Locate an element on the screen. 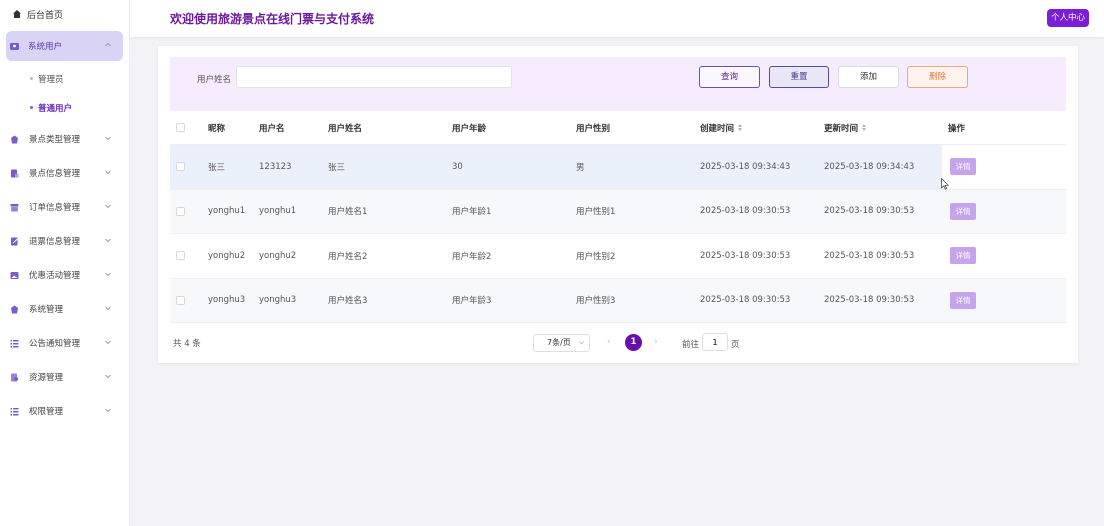  total-count: 共 4 条 is located at coordinates (187, 344).